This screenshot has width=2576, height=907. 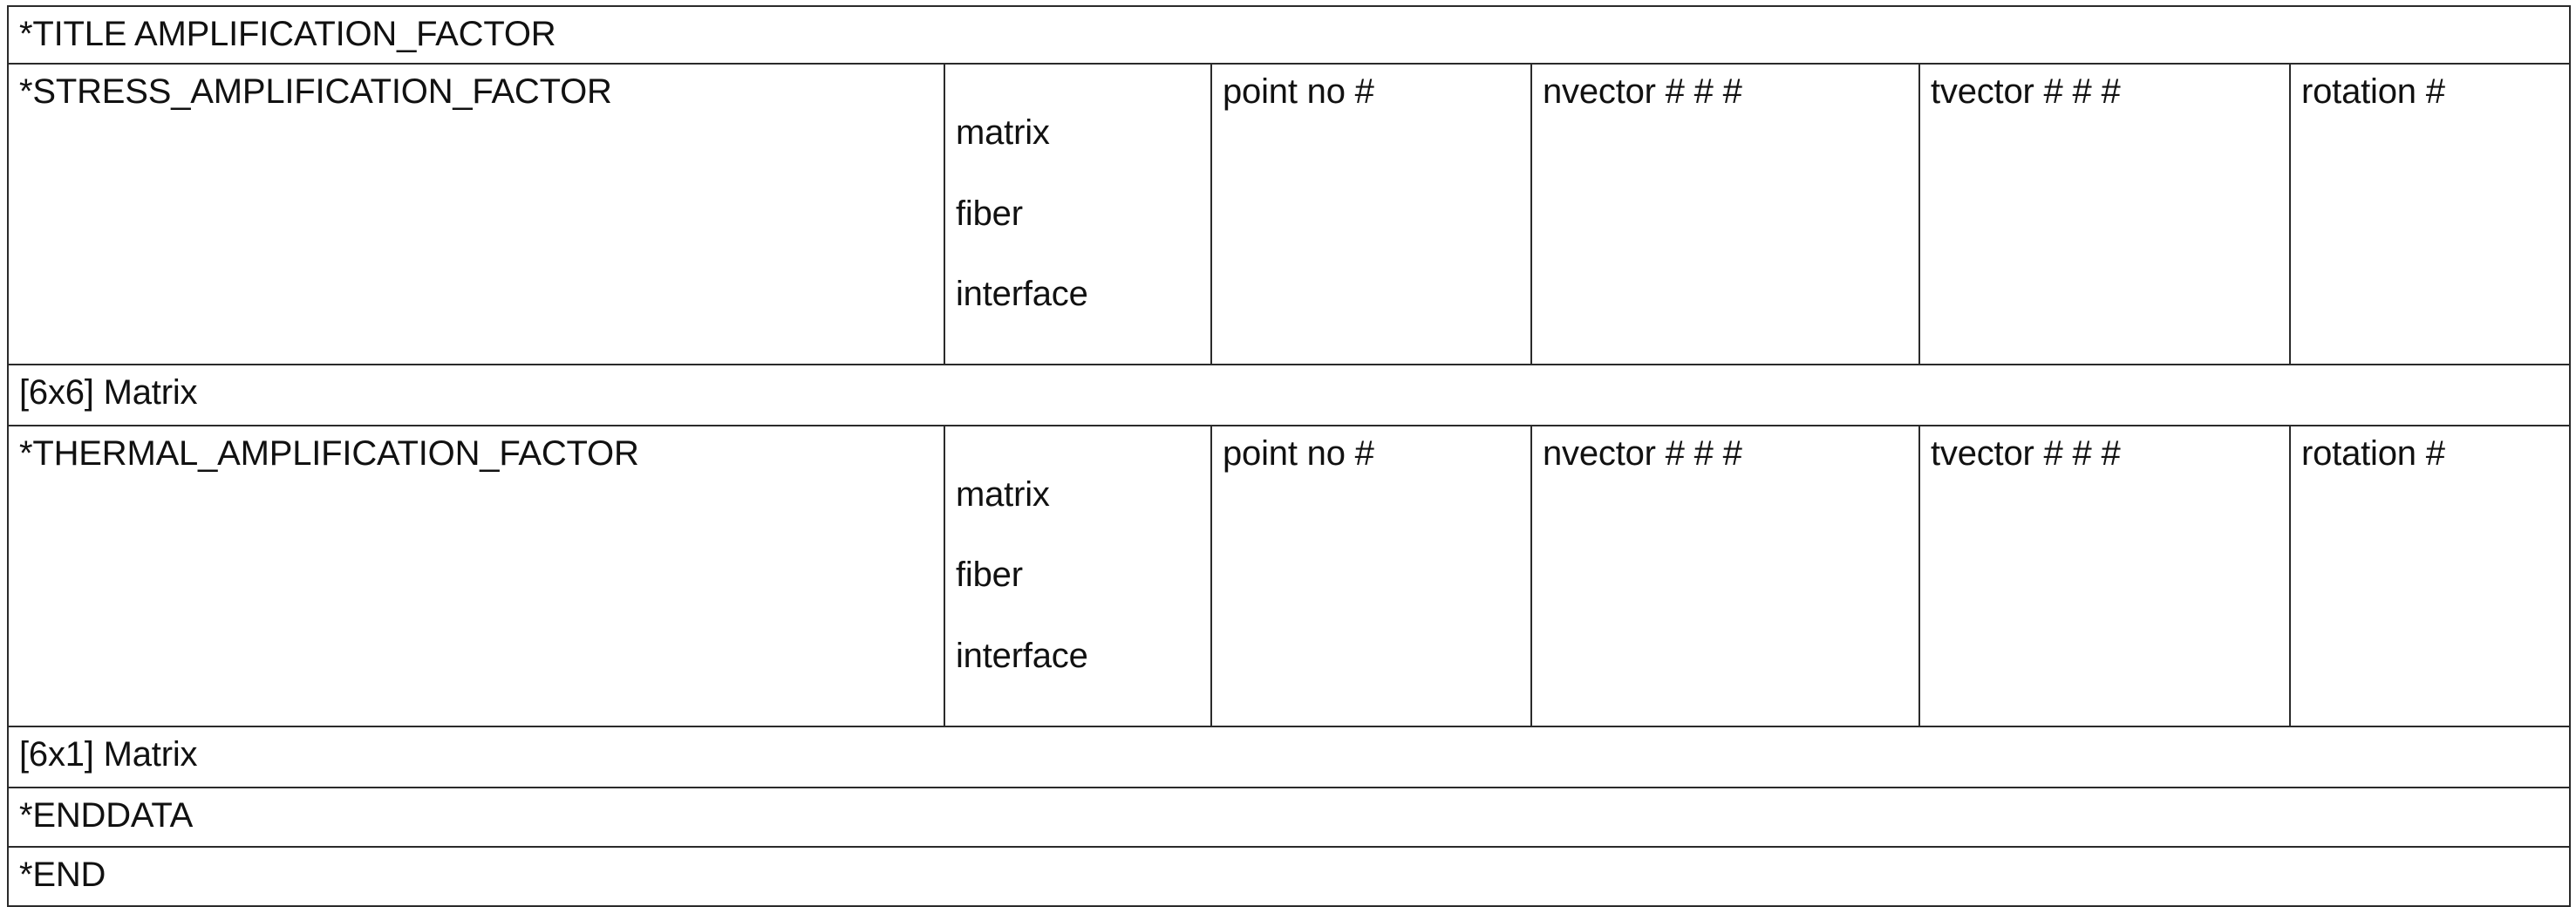 I want to click on thermal-directive-cell: *THERMAL_AMPLIFICATION_FACTOR, so click(x=476, y=576).